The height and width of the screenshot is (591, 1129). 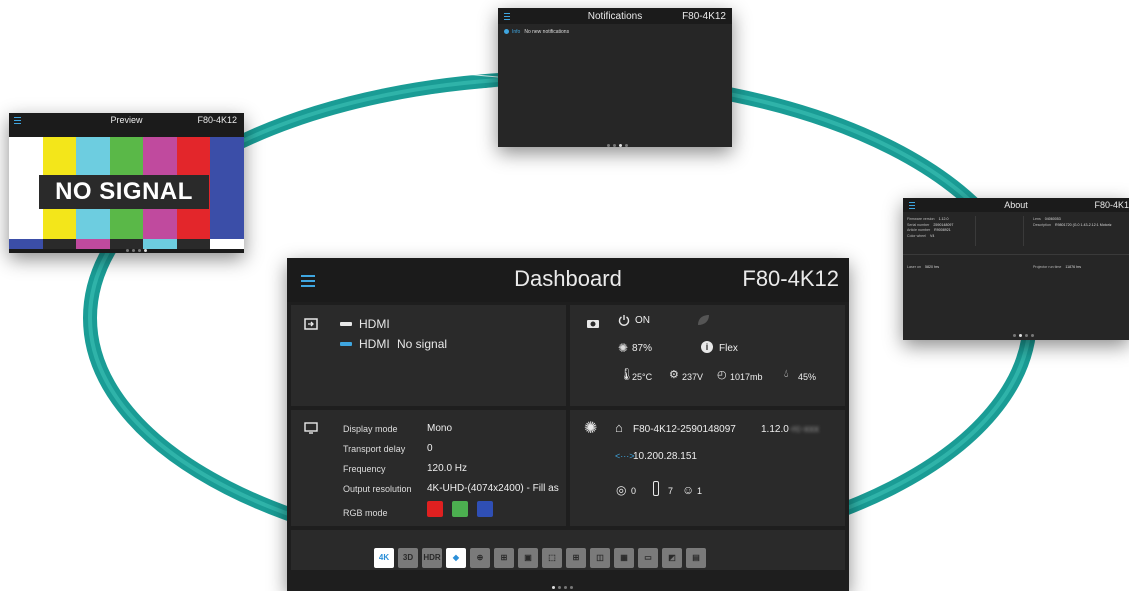 What do you see at coordinates (786, 374) in the screenshot?
I see `humidity-icon: 💧︎` at bounding box center [786, 374].